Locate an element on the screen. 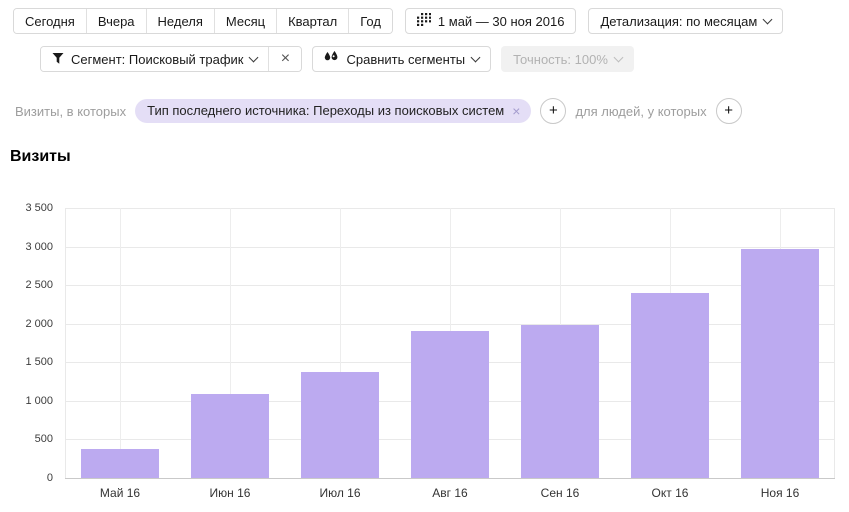 Image resolution: width=849 pixels, height=512 pixels. tab-yesterday: Вчера is located at coordinates (116, 21).